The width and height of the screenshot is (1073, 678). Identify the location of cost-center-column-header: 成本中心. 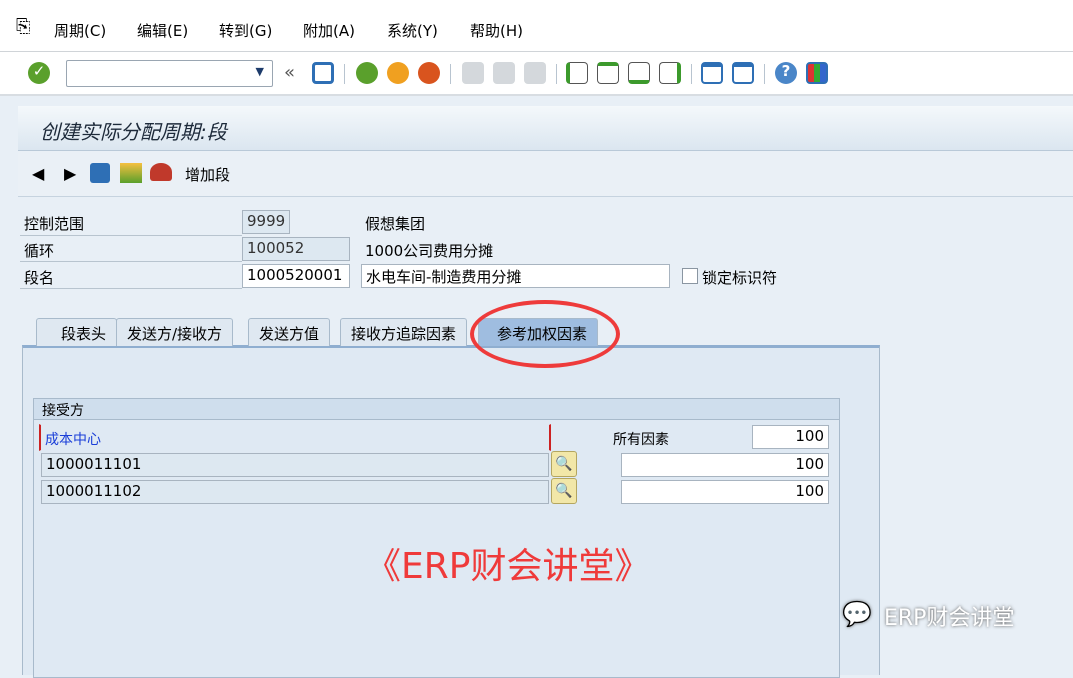
(73, 439).